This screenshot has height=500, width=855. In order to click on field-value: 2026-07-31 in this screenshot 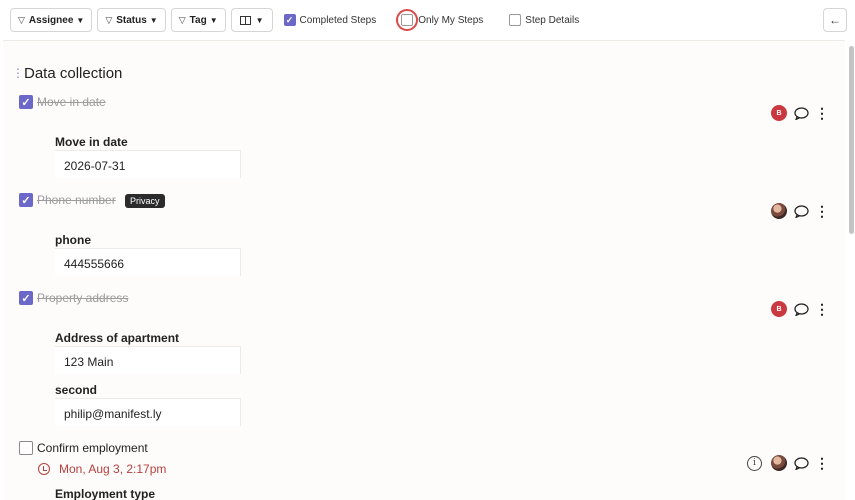, I will do `click(148, 164)`.